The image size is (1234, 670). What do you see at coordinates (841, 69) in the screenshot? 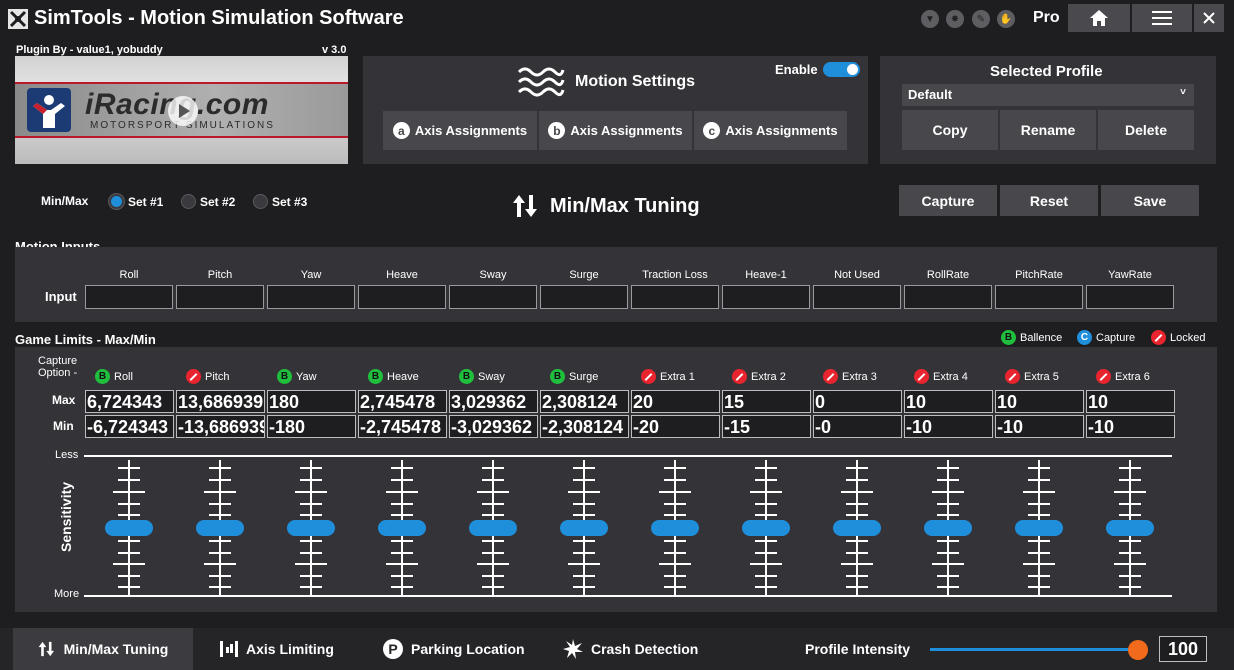
I see `enable-toggle` at bounding box center [841, 69].